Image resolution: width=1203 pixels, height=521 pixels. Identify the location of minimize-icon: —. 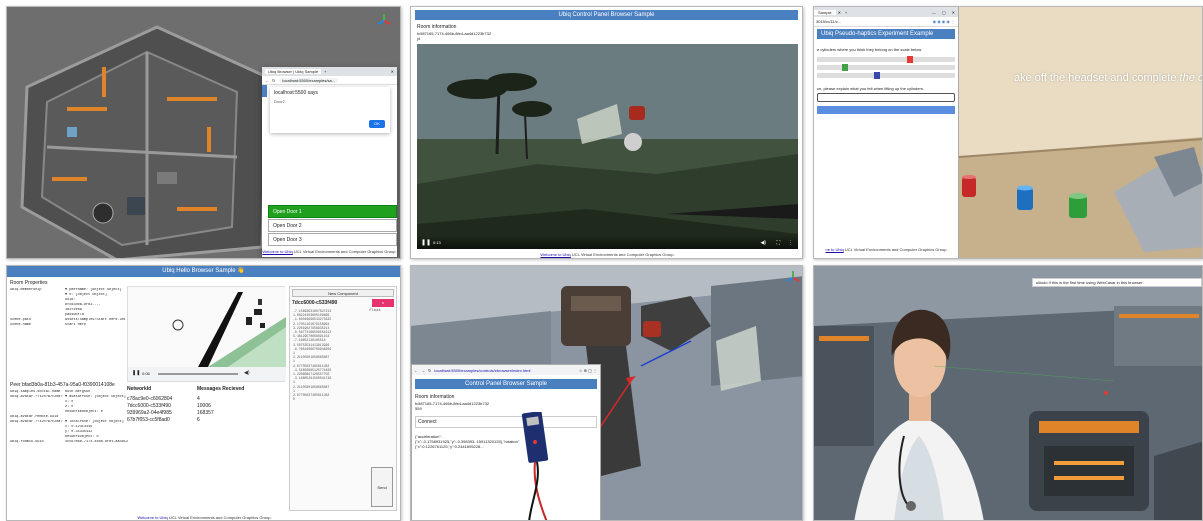
(934, 12).